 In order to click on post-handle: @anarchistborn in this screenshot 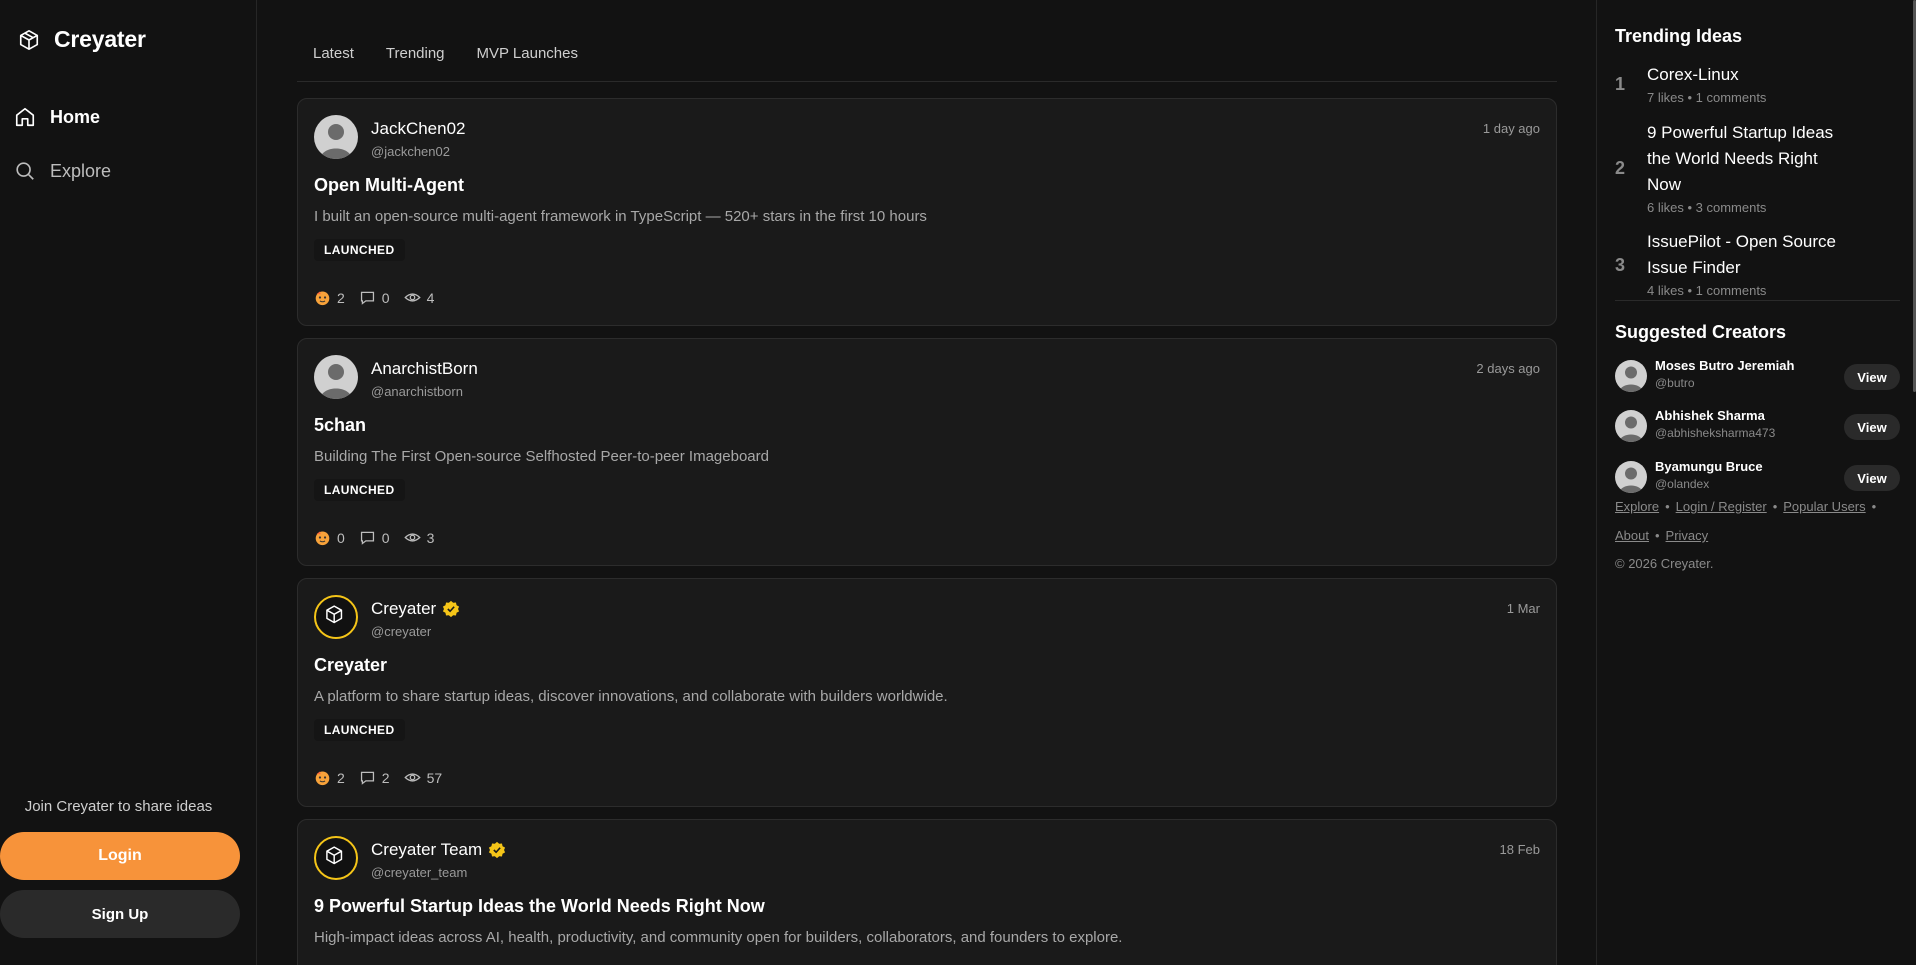, I will do `click(417, 391)`.